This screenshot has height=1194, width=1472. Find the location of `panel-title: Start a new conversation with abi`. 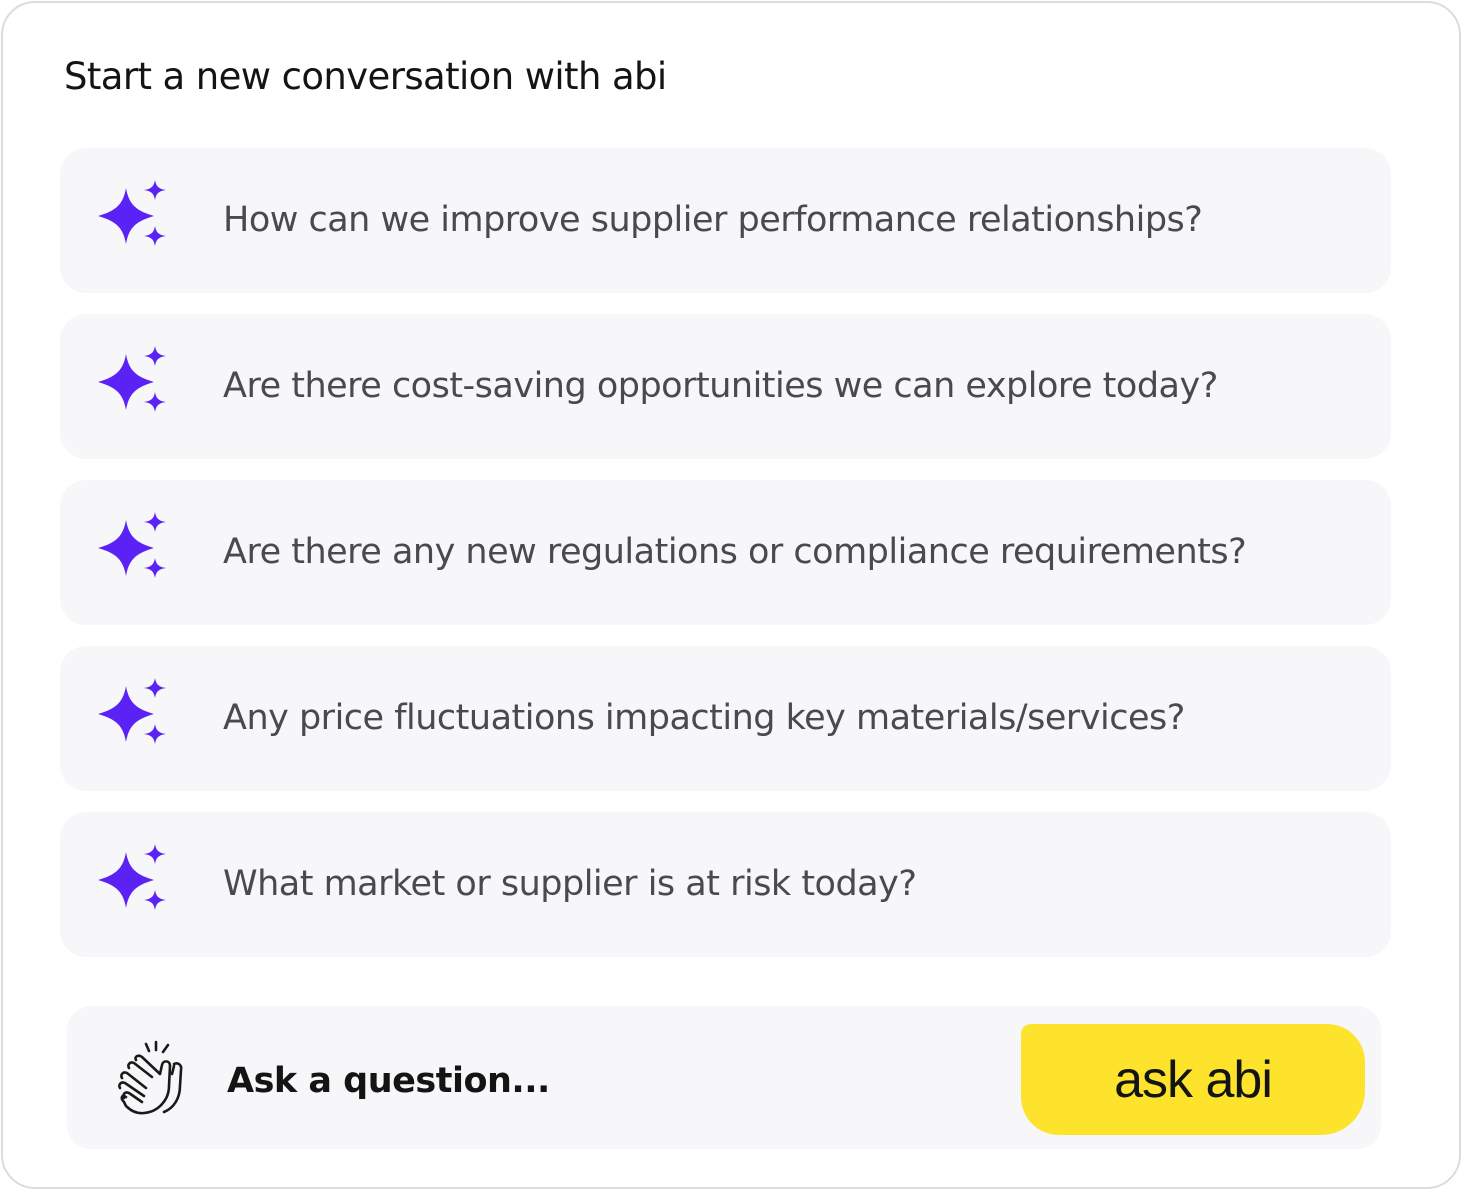

panel-title: Start a new conversation with abi is located at coordinates (365, 76).